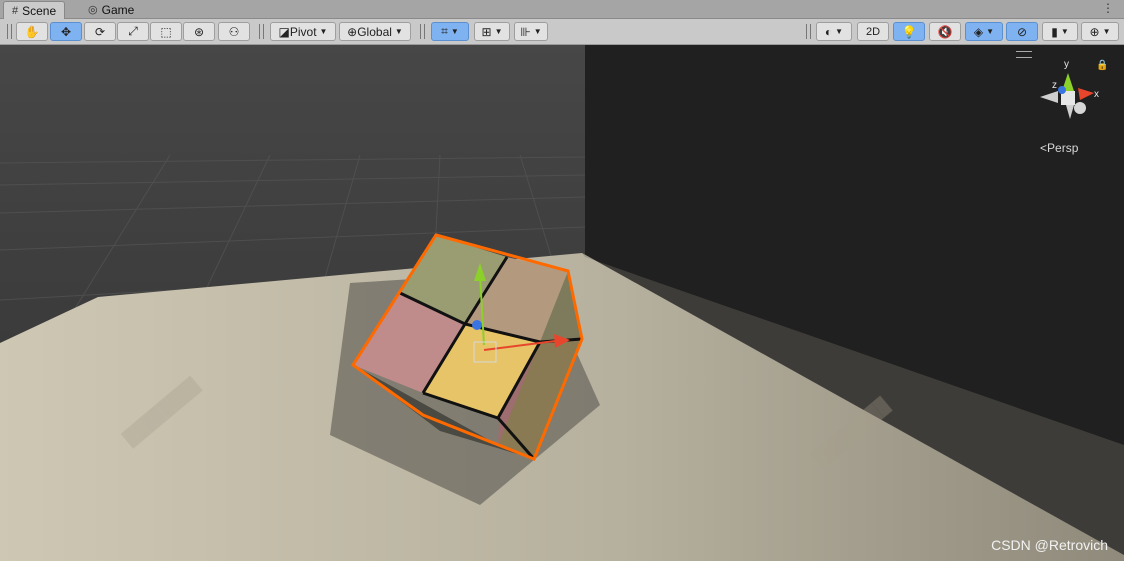 Image resolution: width=1124 pixels, height=561 pixels. Describe the element at coordinates (118, 9) in the screenshot. I see `tab-label: Game` at that location.